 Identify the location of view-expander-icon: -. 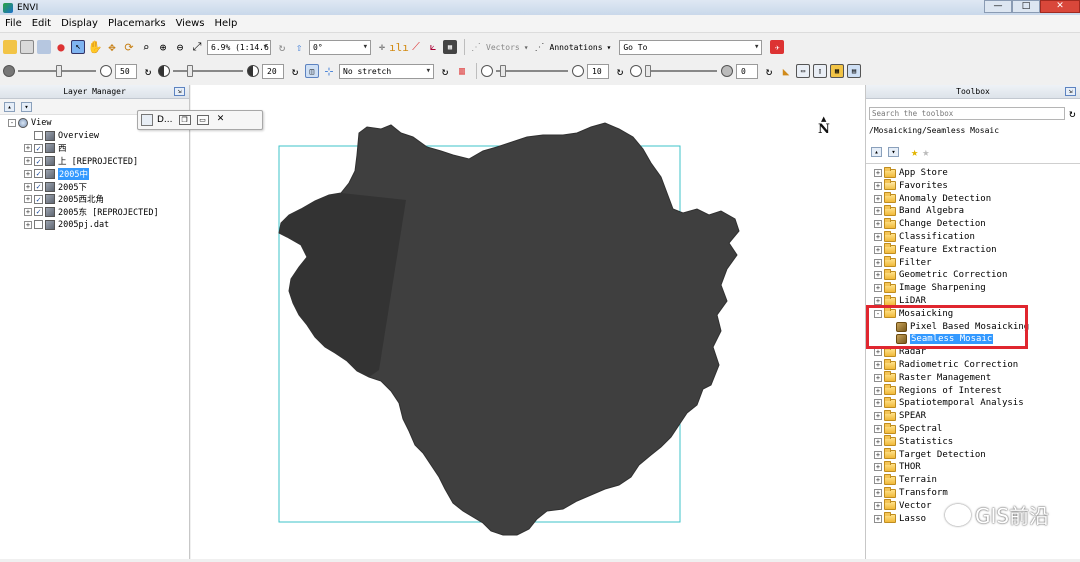
(12, 123).